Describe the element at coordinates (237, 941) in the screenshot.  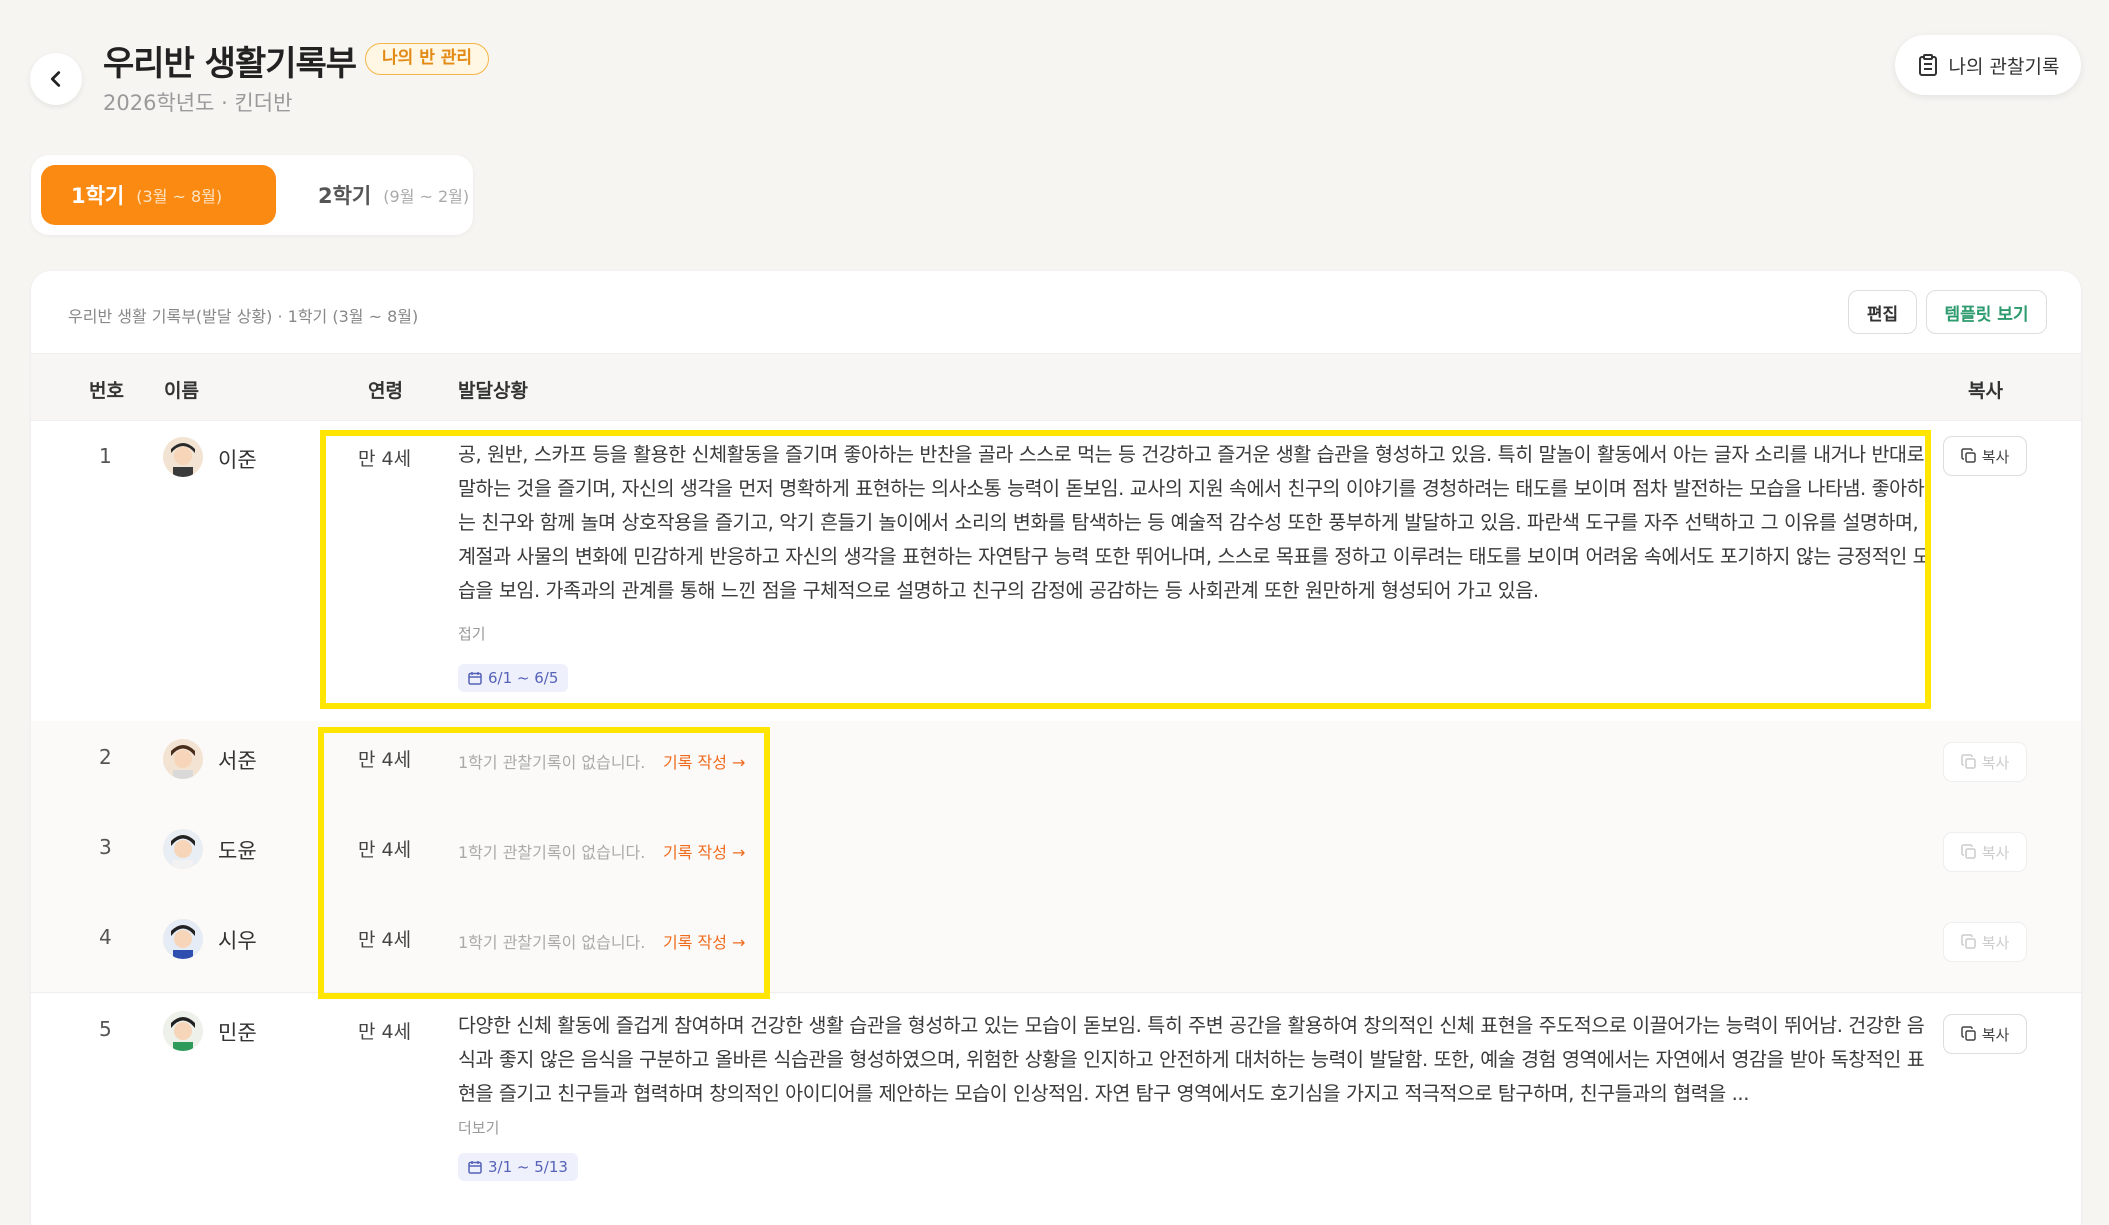
I see `student-name: 시우` at that location.